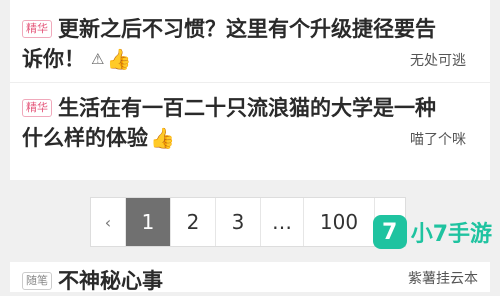 The width and height of the screenshot is (500, 296). I want to click on prev-page-button: ‹, so click(108, 222).